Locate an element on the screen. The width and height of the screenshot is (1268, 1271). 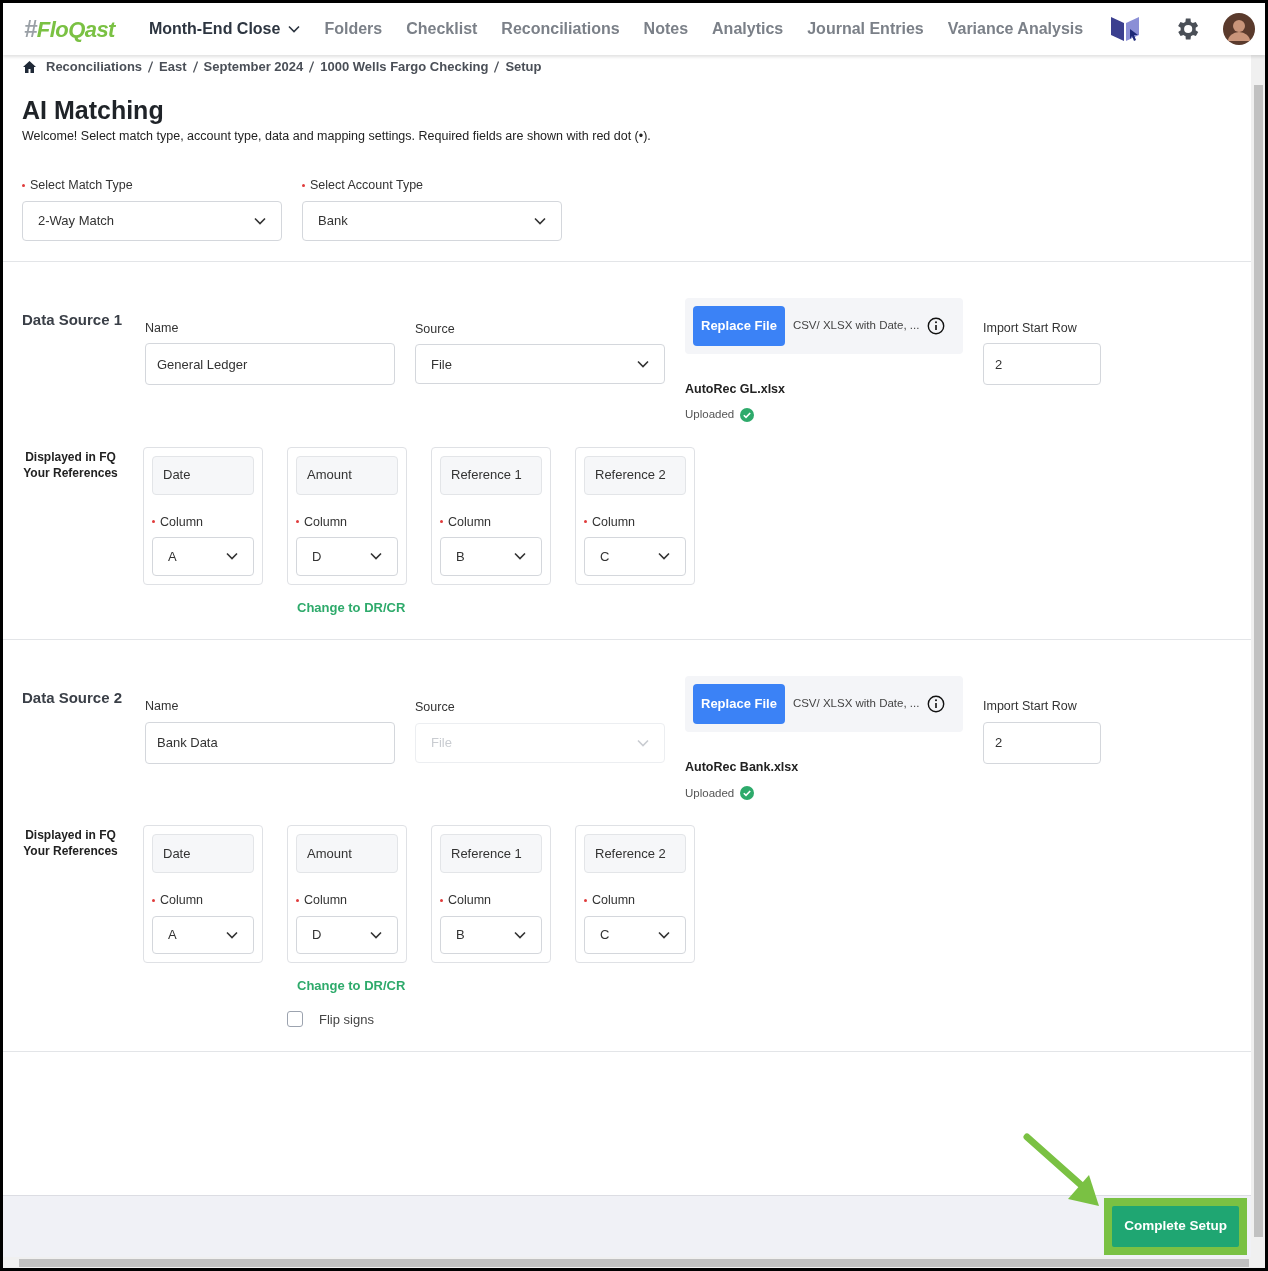
field-label: Select Match Type is located at coordinates (81, 185).